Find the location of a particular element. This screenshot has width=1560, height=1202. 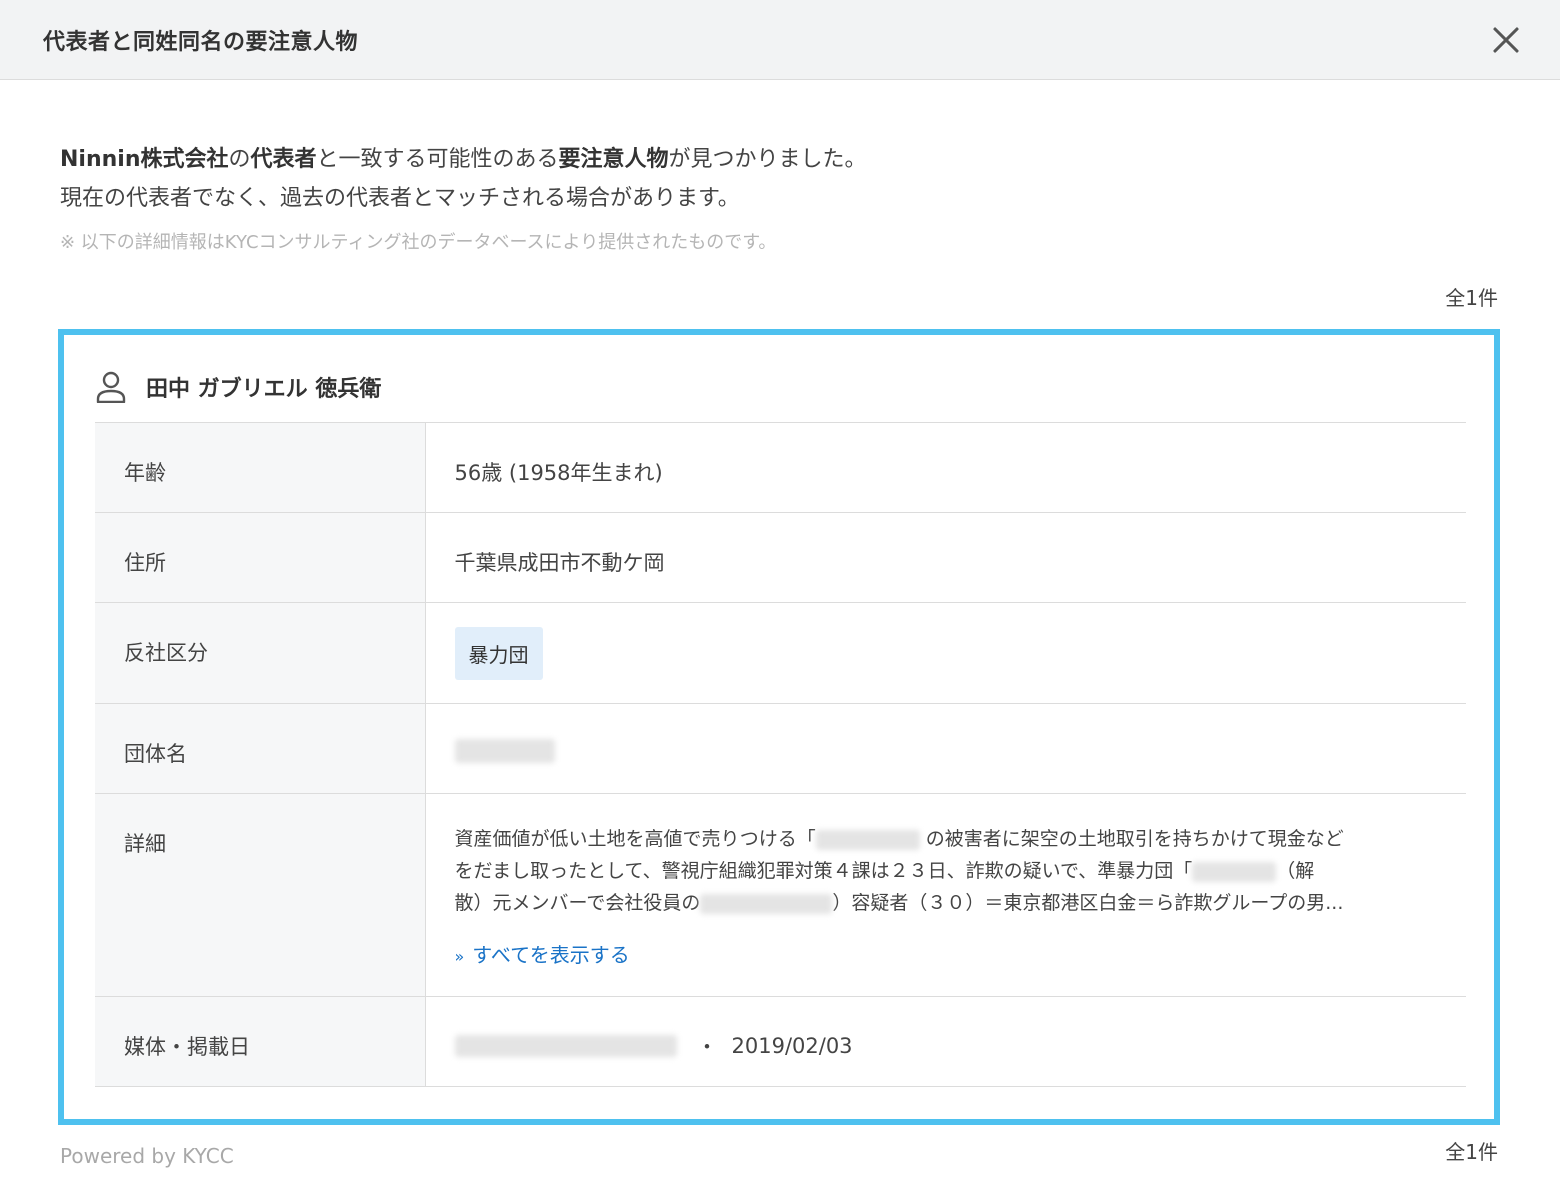

result-count-bottom: 全1件 is located at coordinates (1471, 1152).